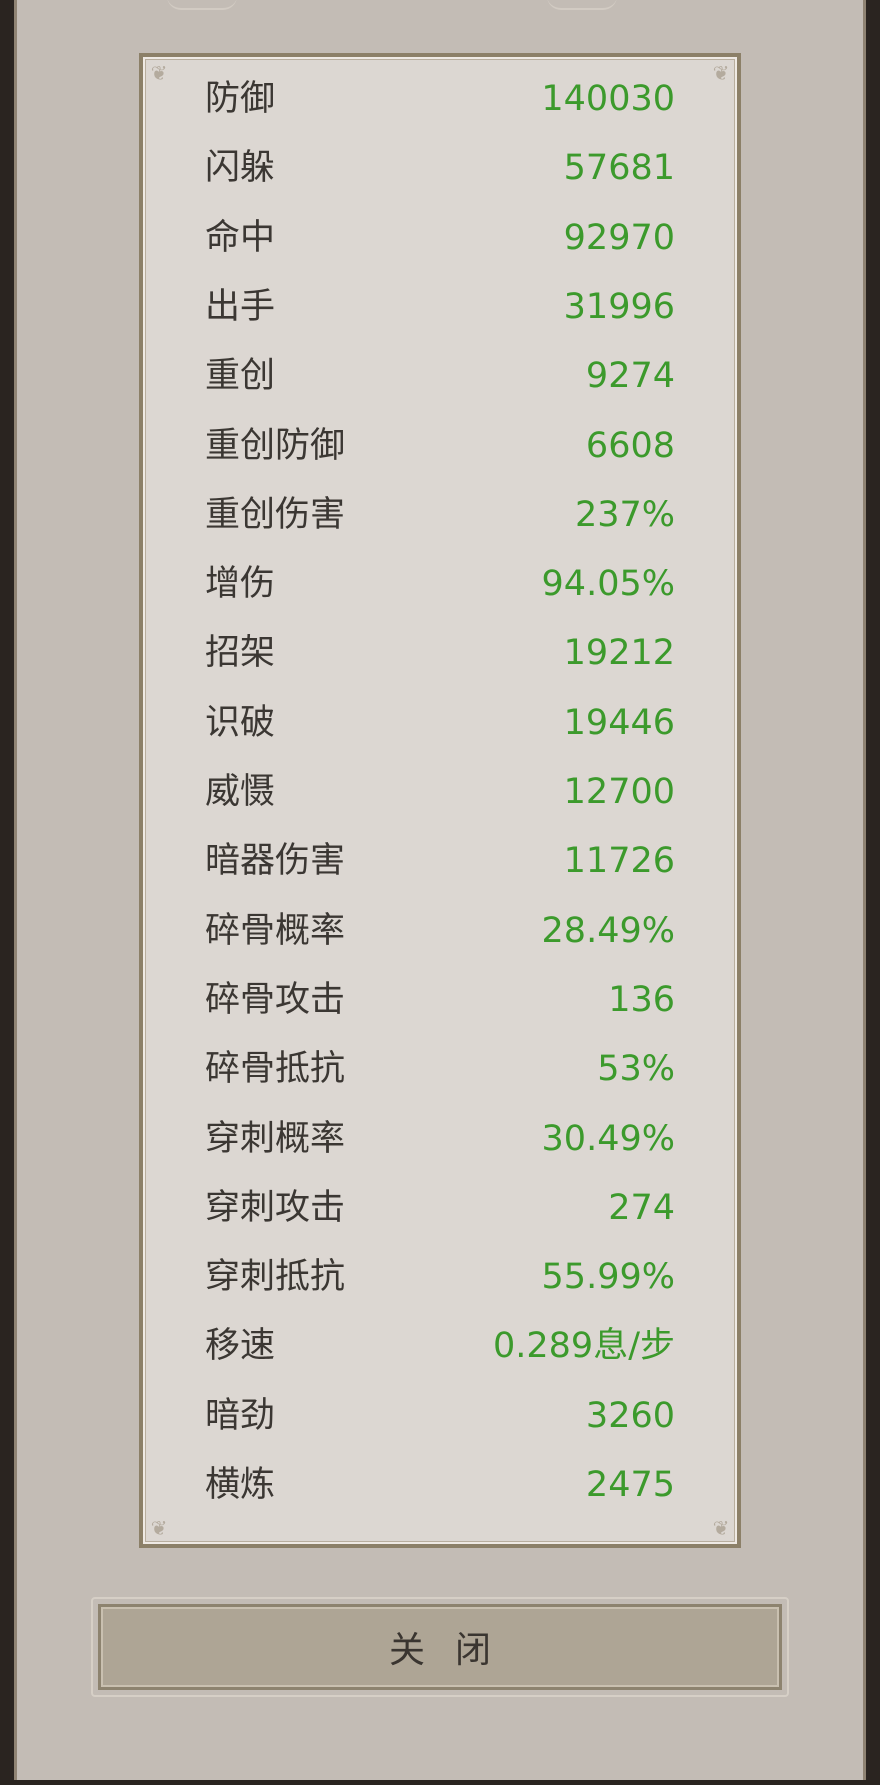  What do you see at coordinates (275, 999) in the screenshot?
I see `stat-label: 碎骨攻击` at bounding box center [275, 999].